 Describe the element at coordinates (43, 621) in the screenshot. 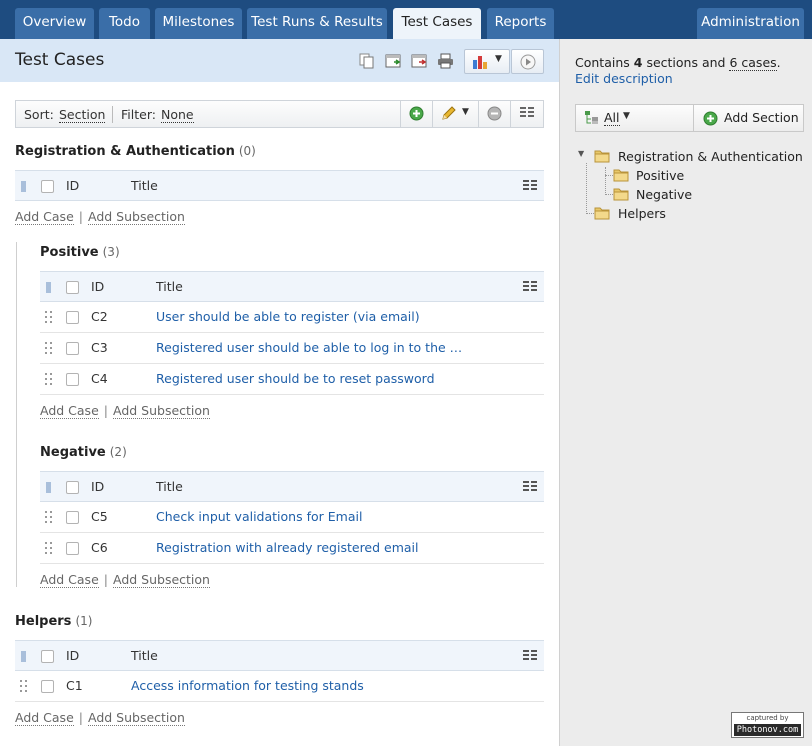

I see `section-name: Helpers` at that location.